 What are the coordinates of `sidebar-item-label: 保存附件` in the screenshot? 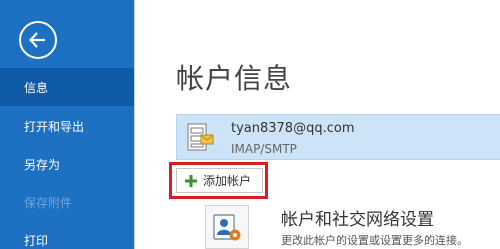 It's located at (48, 202).